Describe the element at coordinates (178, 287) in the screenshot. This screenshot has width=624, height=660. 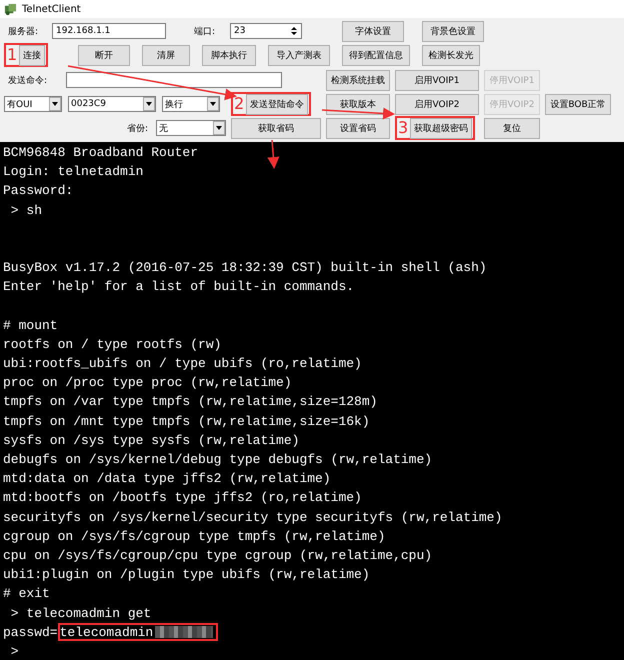
I see `terminal-line: Enter 'help' for a list of built-in commands.` at that location.